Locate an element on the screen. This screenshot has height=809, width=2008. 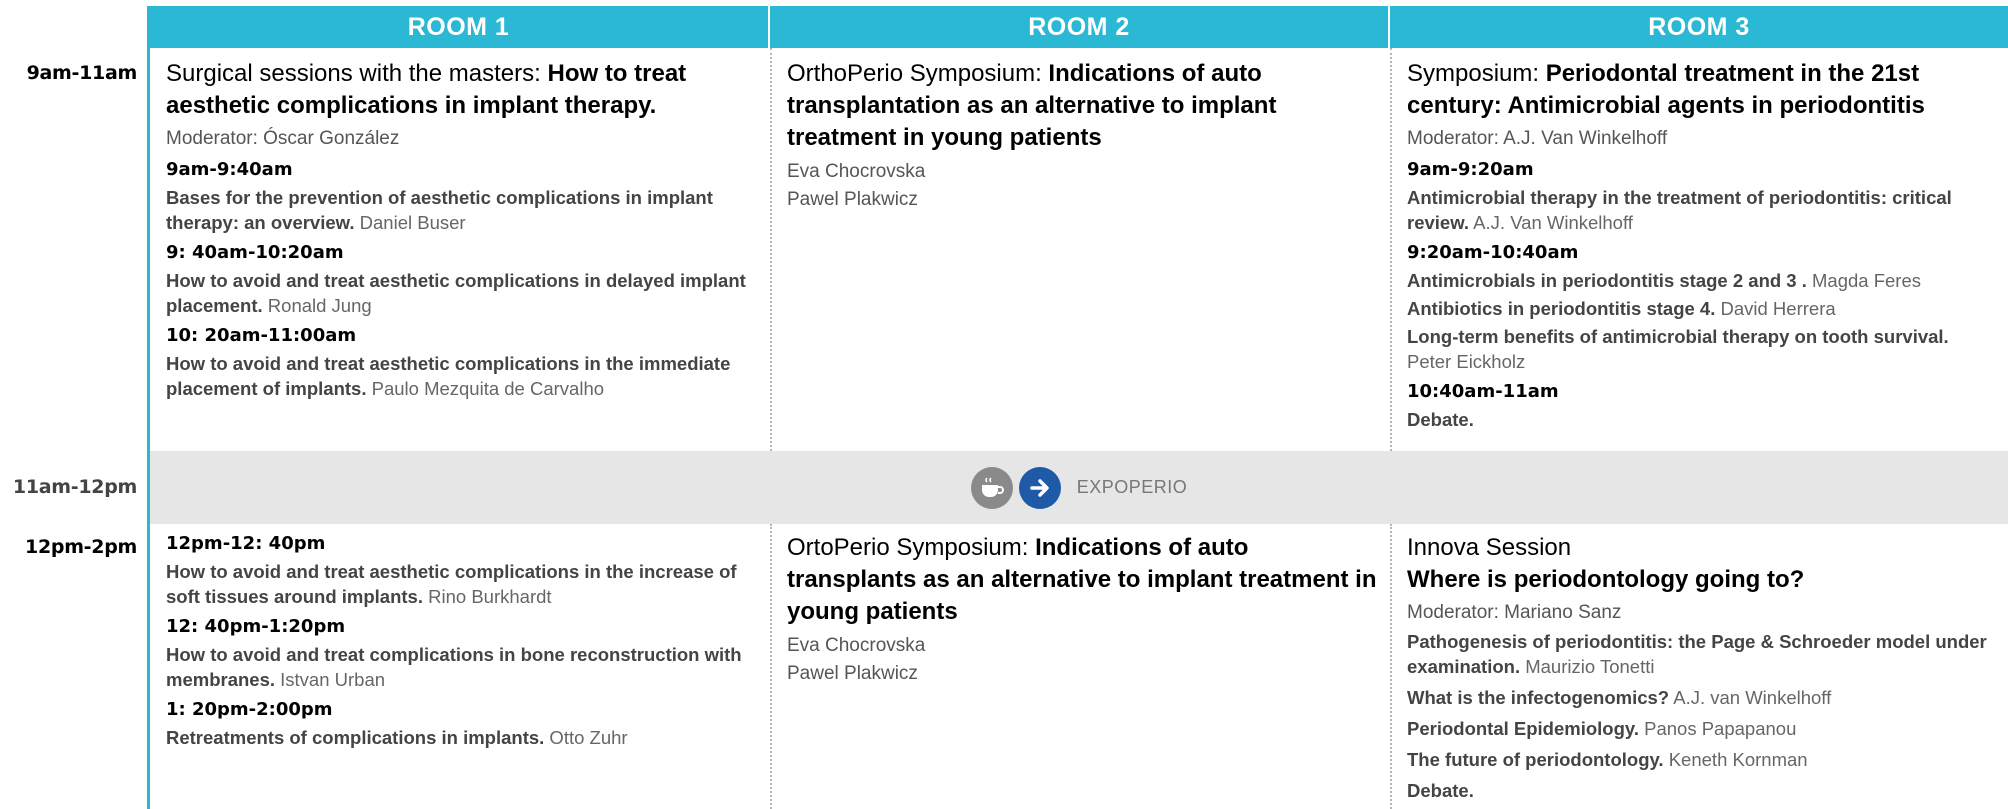
talk-time: 10:40am-11am is located at coordinates (1483, 391).